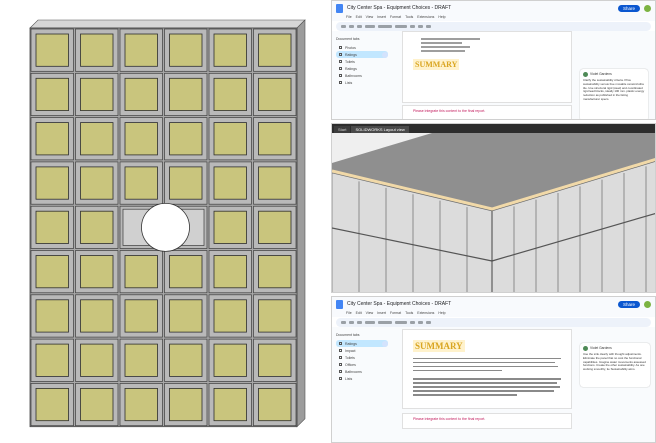 Image resolution: width=656 pixels, height=443 pixels. Describe the element at coordinates (342, 129) in the screenshot. I see `cad-tab-start: Start` at that location.